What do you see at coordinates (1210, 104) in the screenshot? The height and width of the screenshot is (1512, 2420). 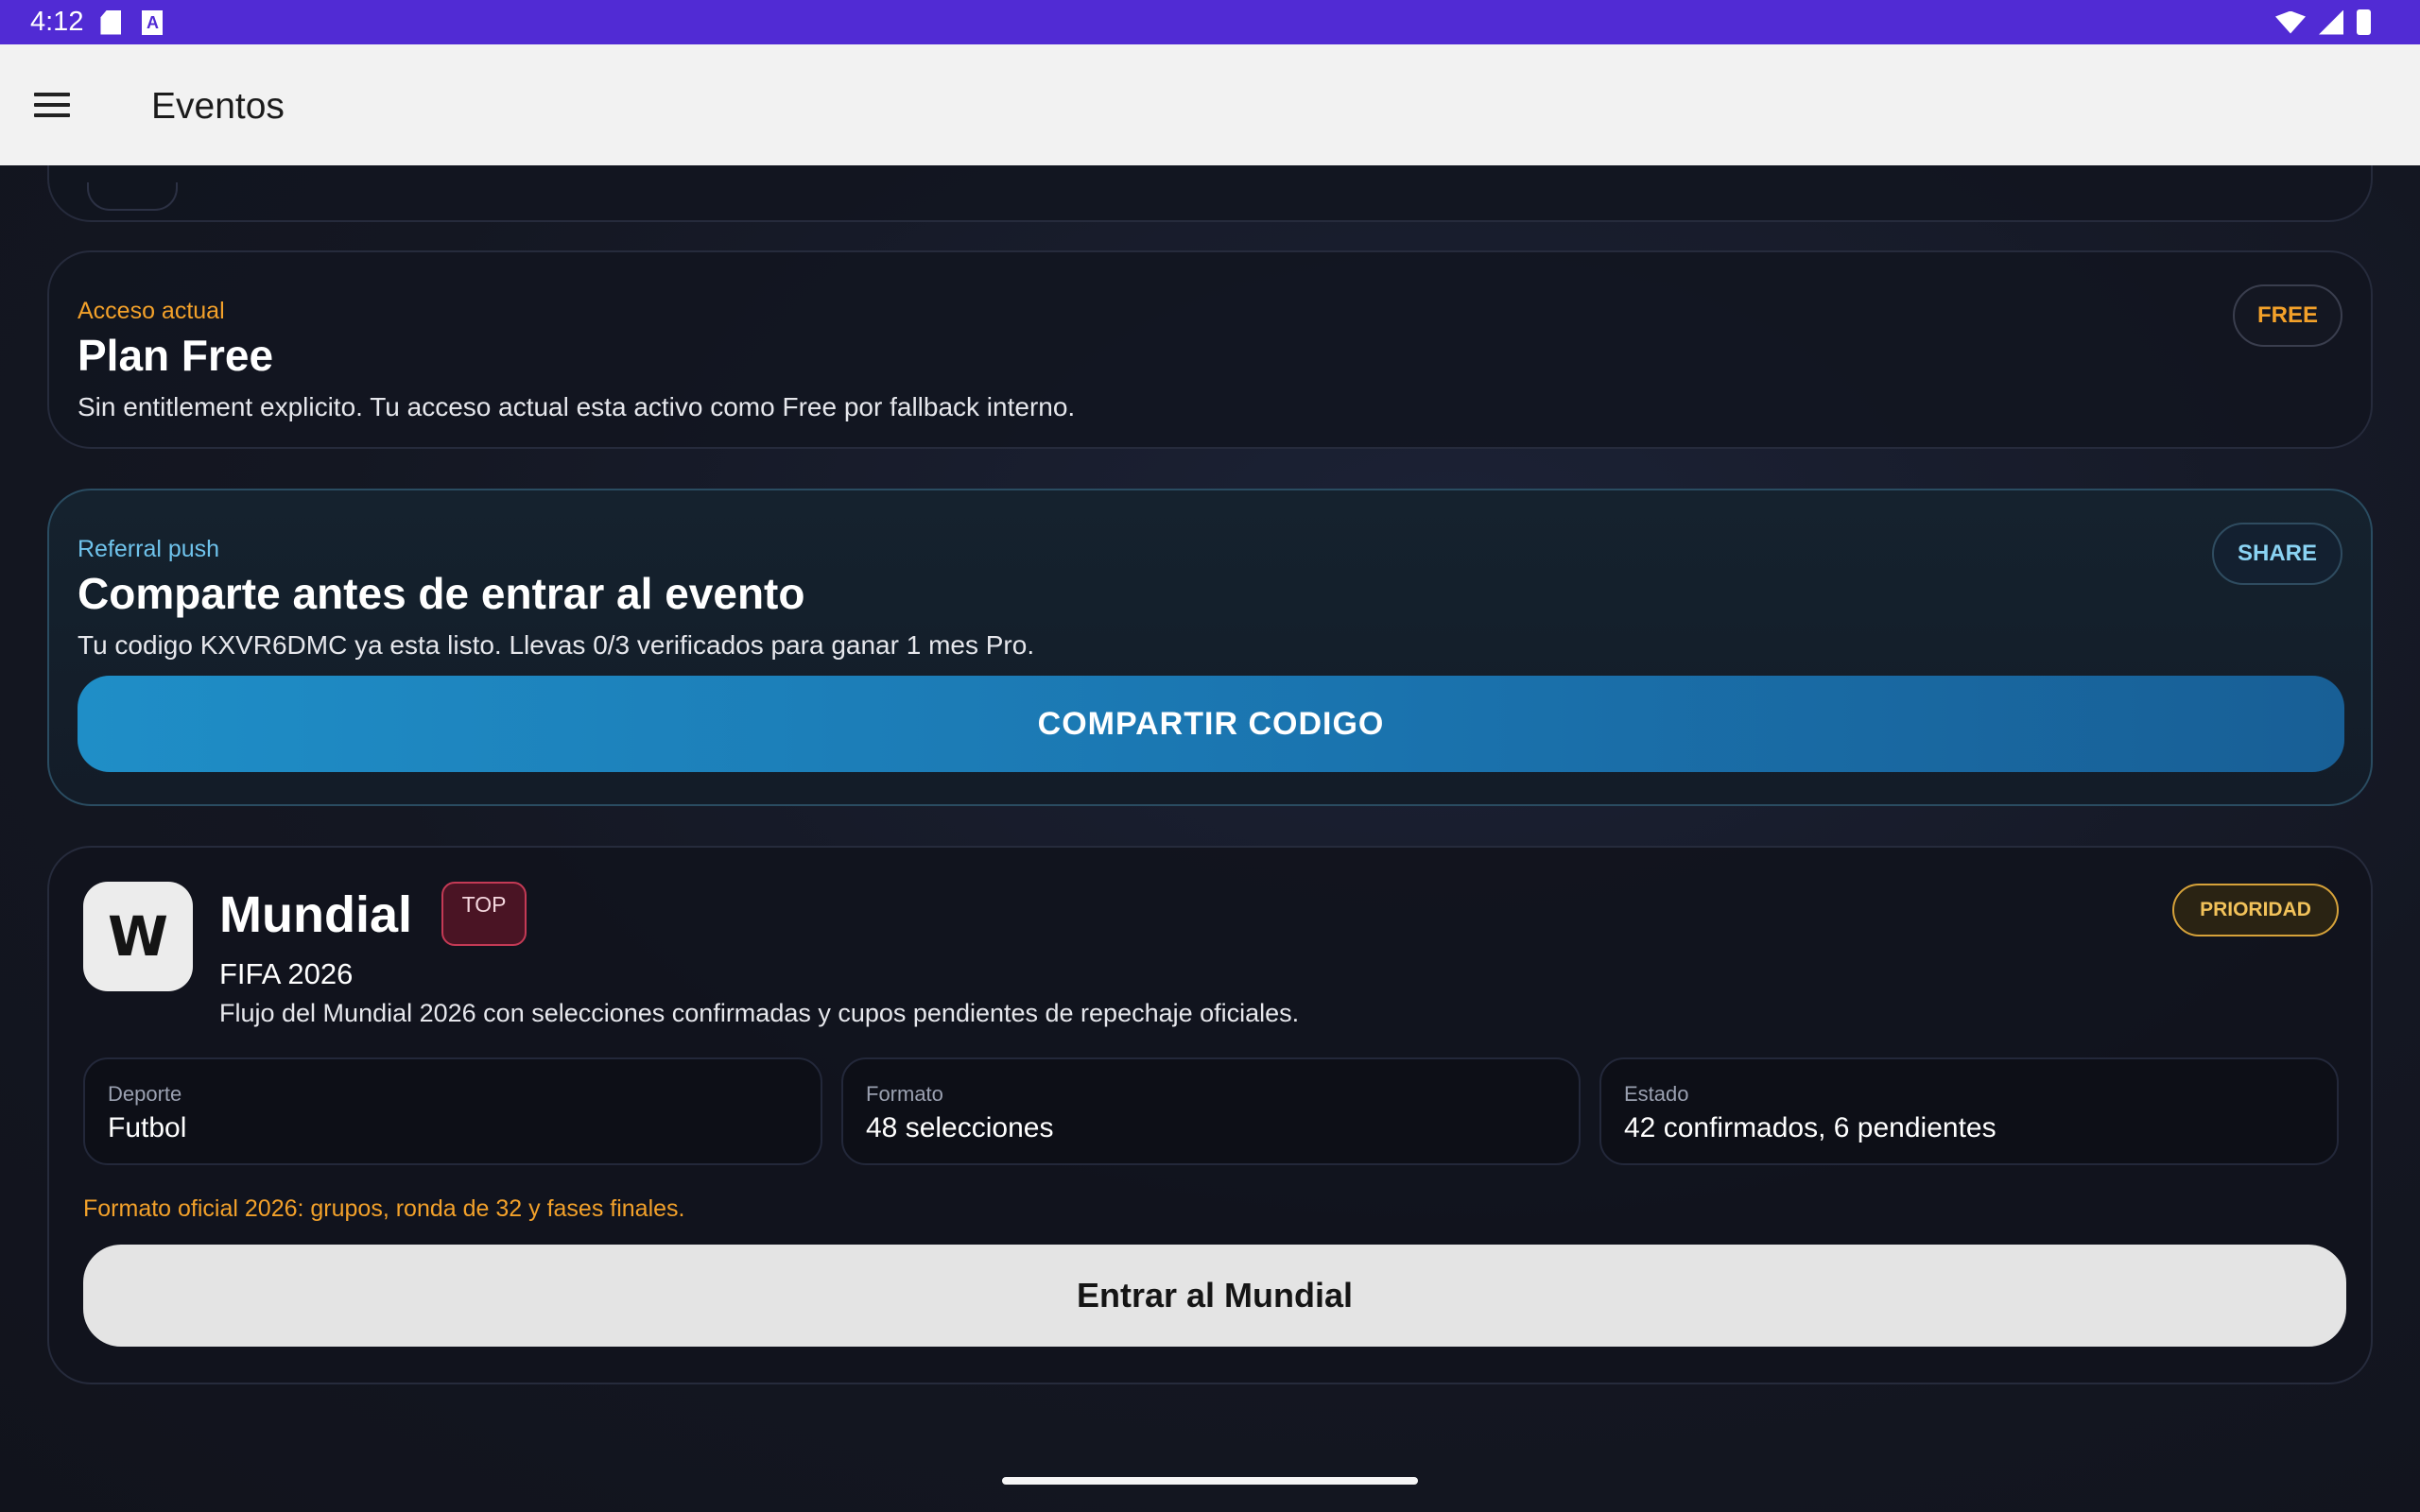 I see `app-bar: Eventos` at bounding box center [1210, 104].